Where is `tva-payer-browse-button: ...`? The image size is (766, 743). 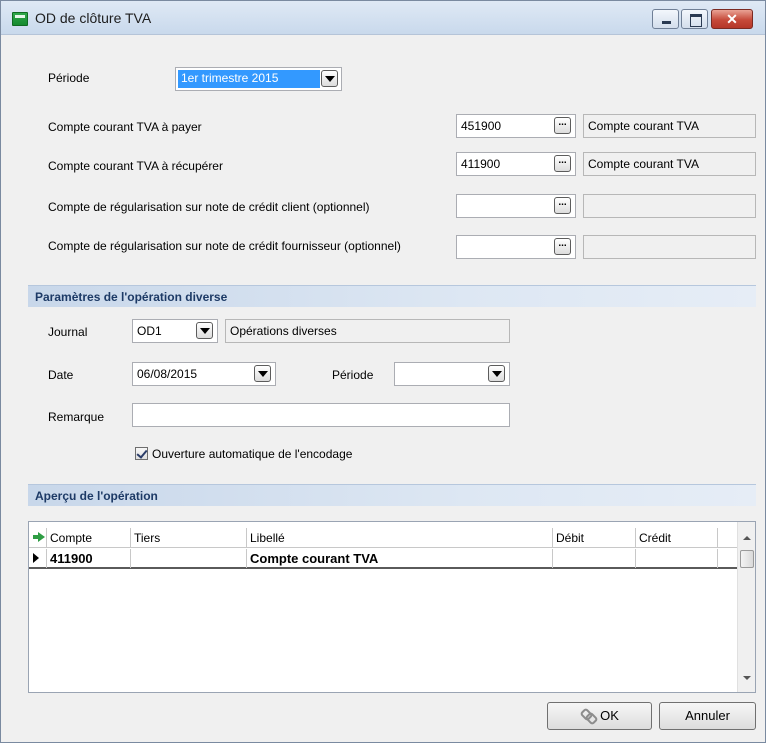
tva-payer-browse-button: ... is located at coordinates (562, 125).